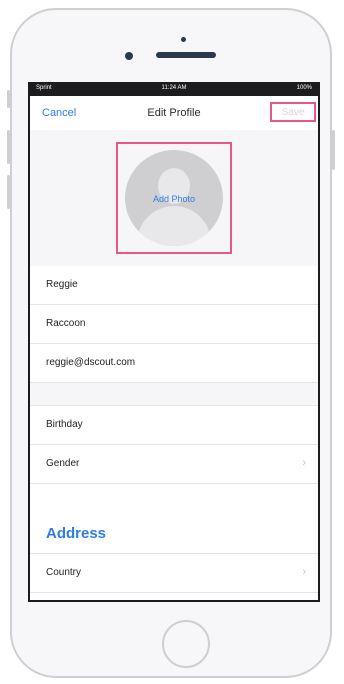  What do you see at coordinates (174, 363) in the screenshot?
I see `email-field: reggie@dscout.com` at bounding box center [174, 363].